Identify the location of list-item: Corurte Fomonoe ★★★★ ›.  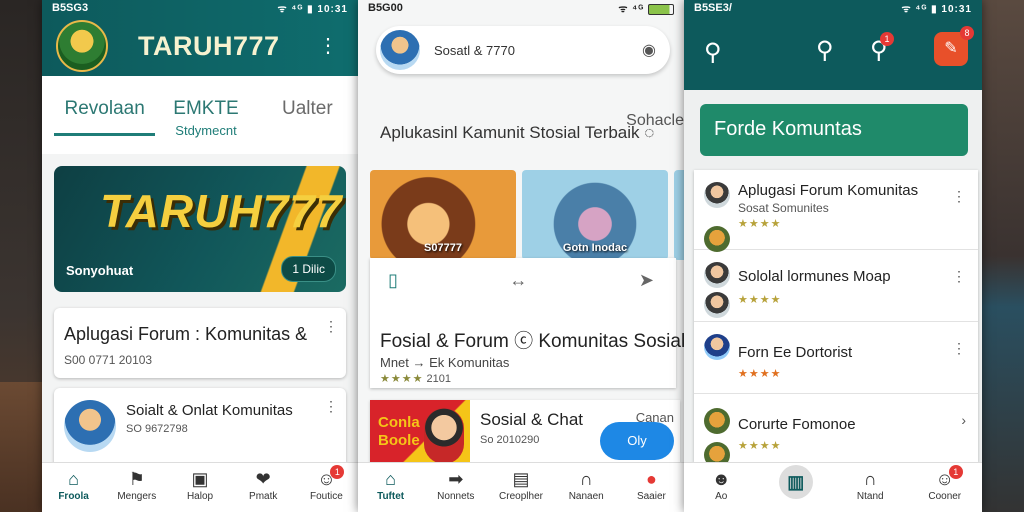
(836, 431).